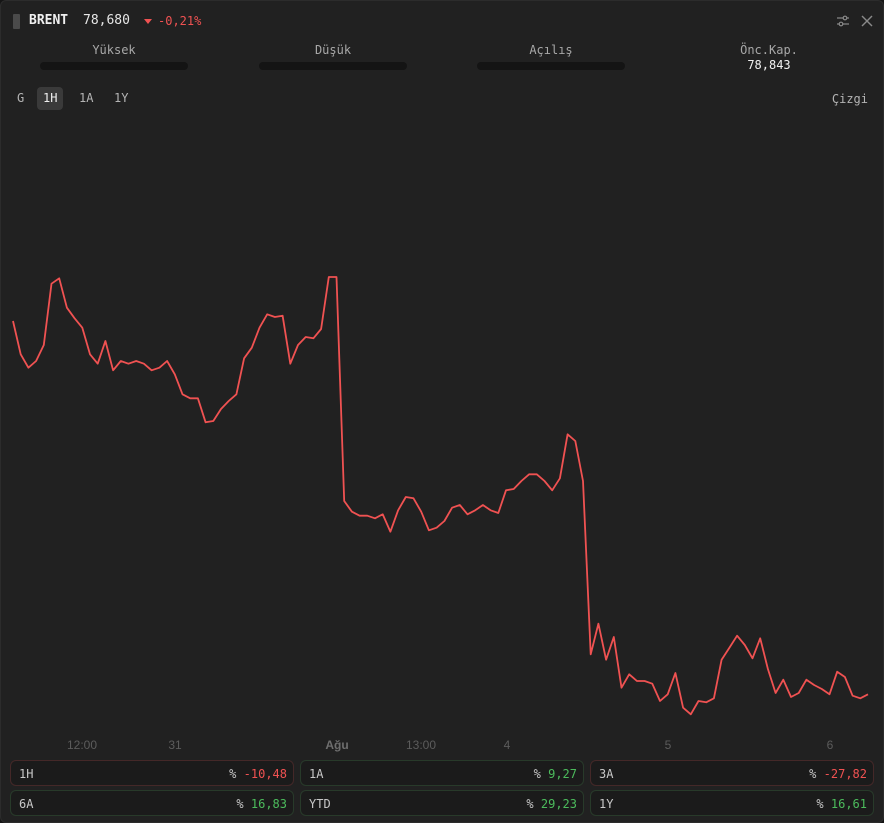 This screenshot has height=823, width=884. I want to click on perf-label: 3A, so click(606, 774).